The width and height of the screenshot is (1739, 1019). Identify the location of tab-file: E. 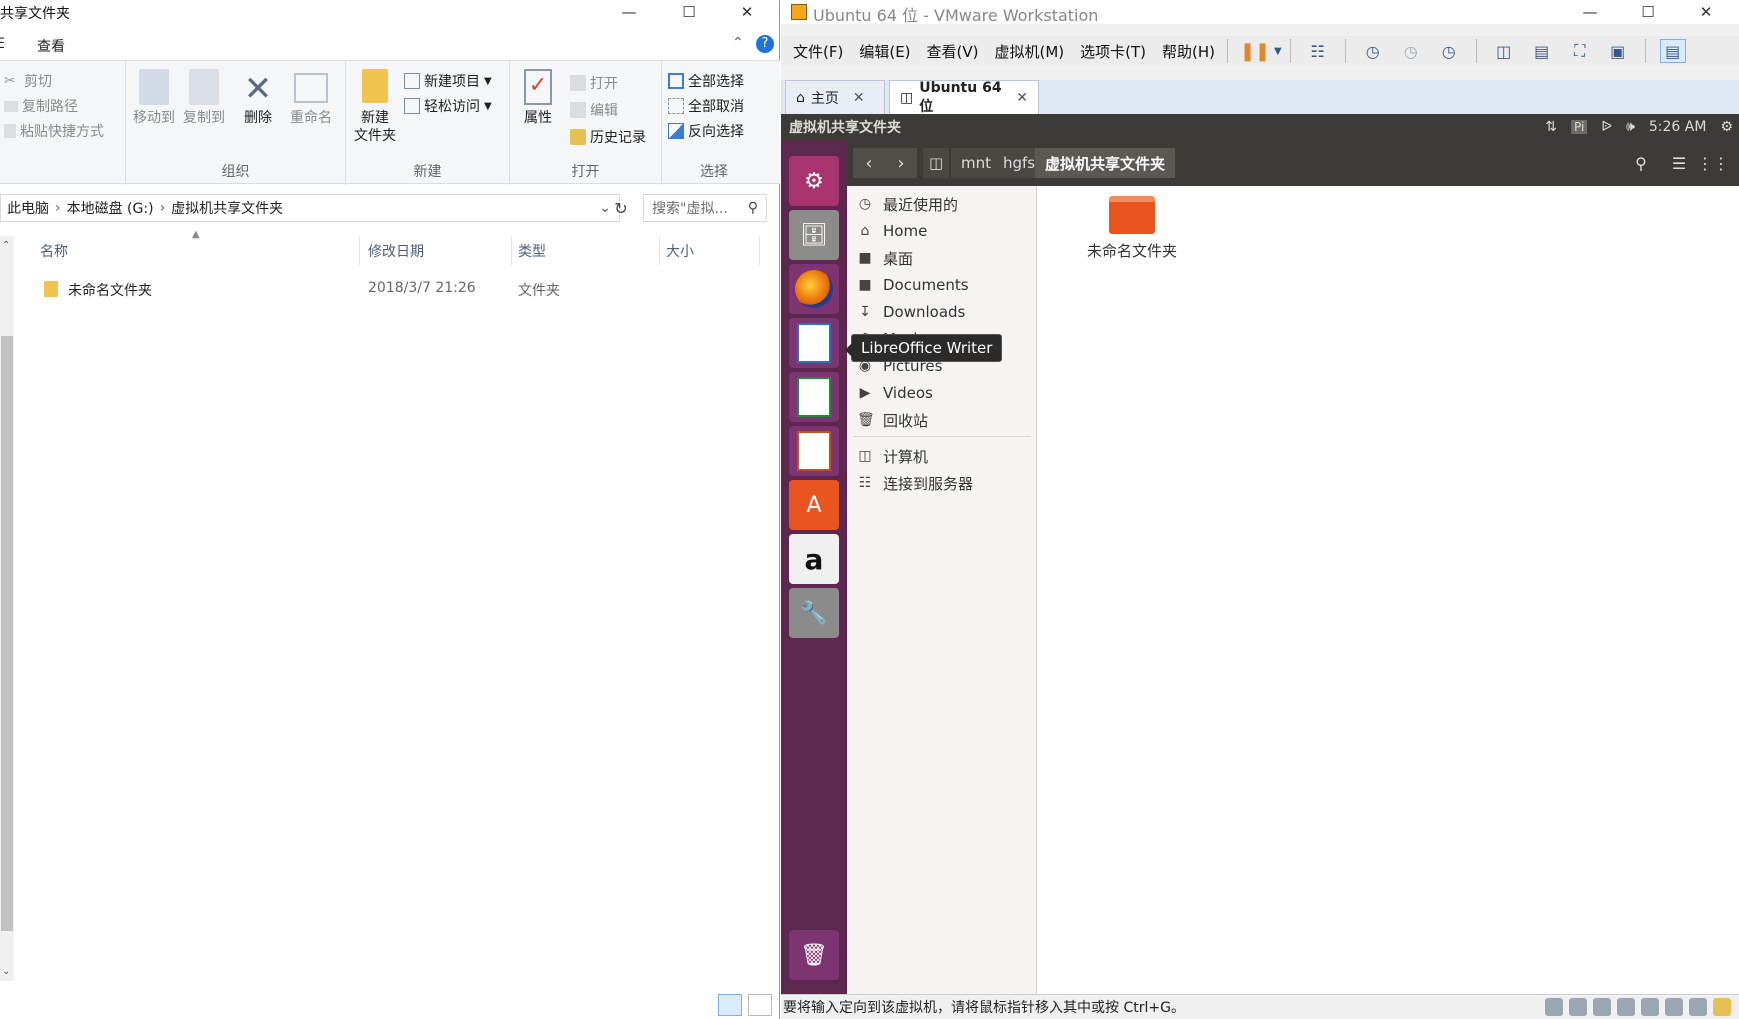
(2, 44).